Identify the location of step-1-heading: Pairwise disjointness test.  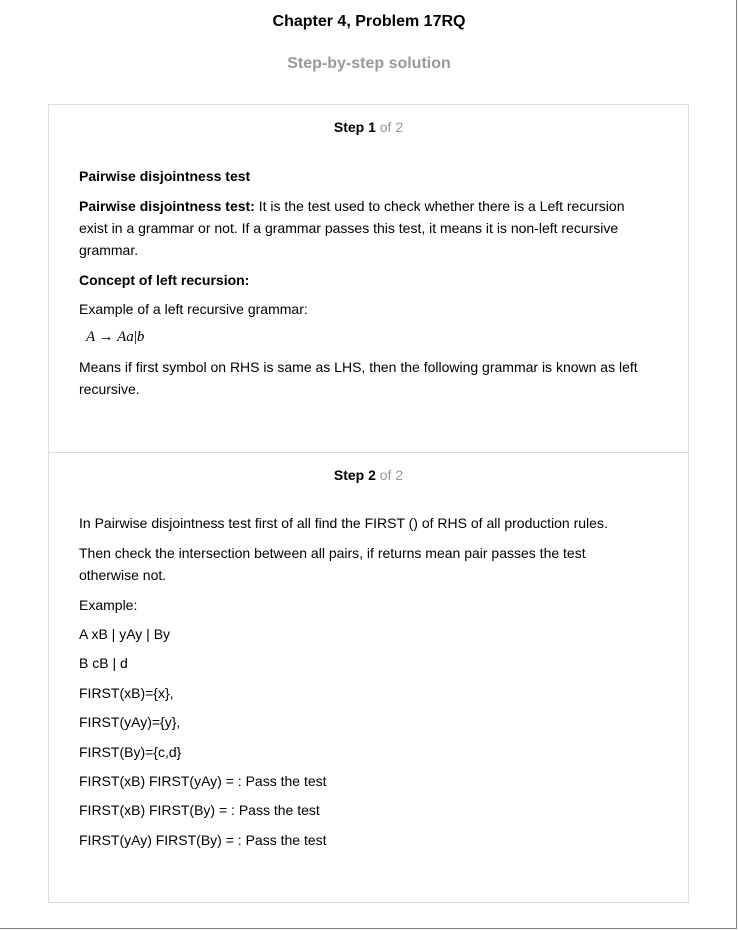
(165, 176).